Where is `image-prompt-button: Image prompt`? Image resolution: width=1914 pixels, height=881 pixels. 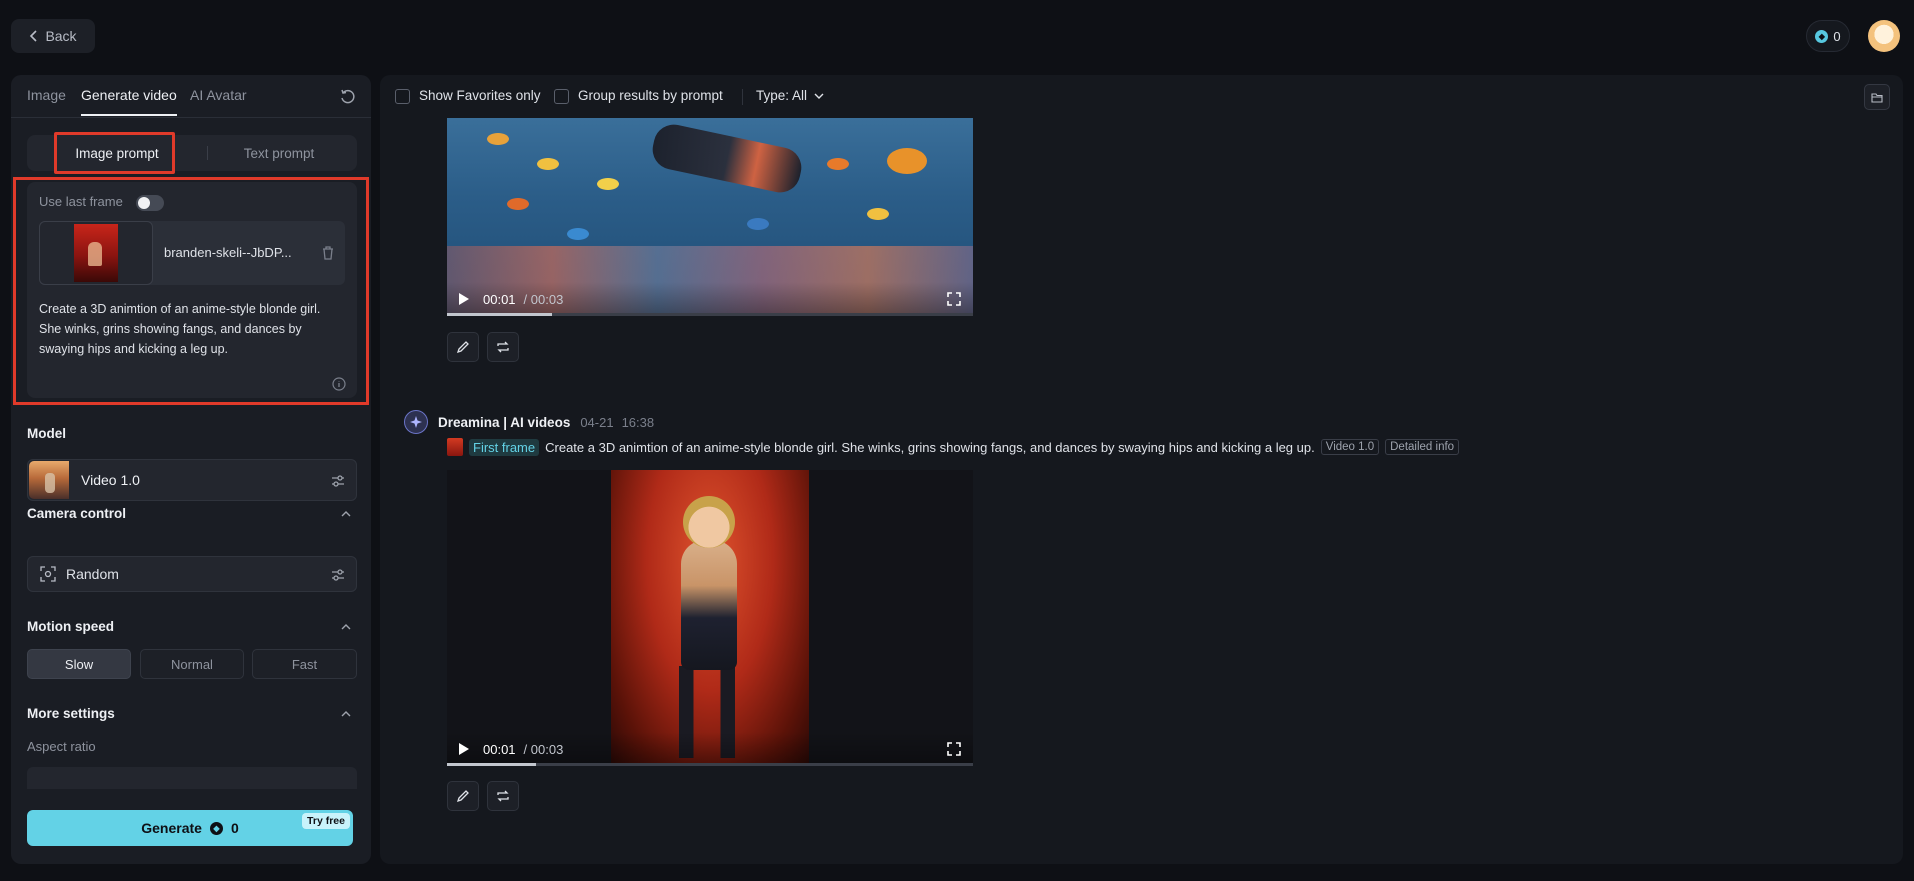
image-prompt-button: Image prompt is located at coordinates (117, 153).